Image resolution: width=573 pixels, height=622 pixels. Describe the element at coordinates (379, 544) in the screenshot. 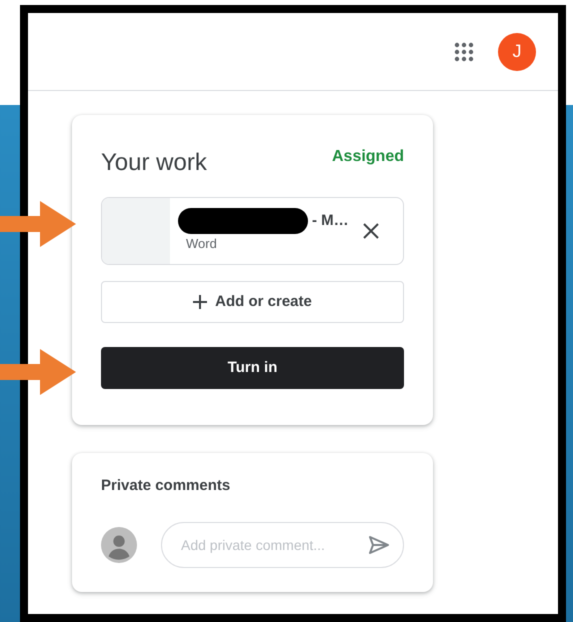

I see `send-icon` at that location.